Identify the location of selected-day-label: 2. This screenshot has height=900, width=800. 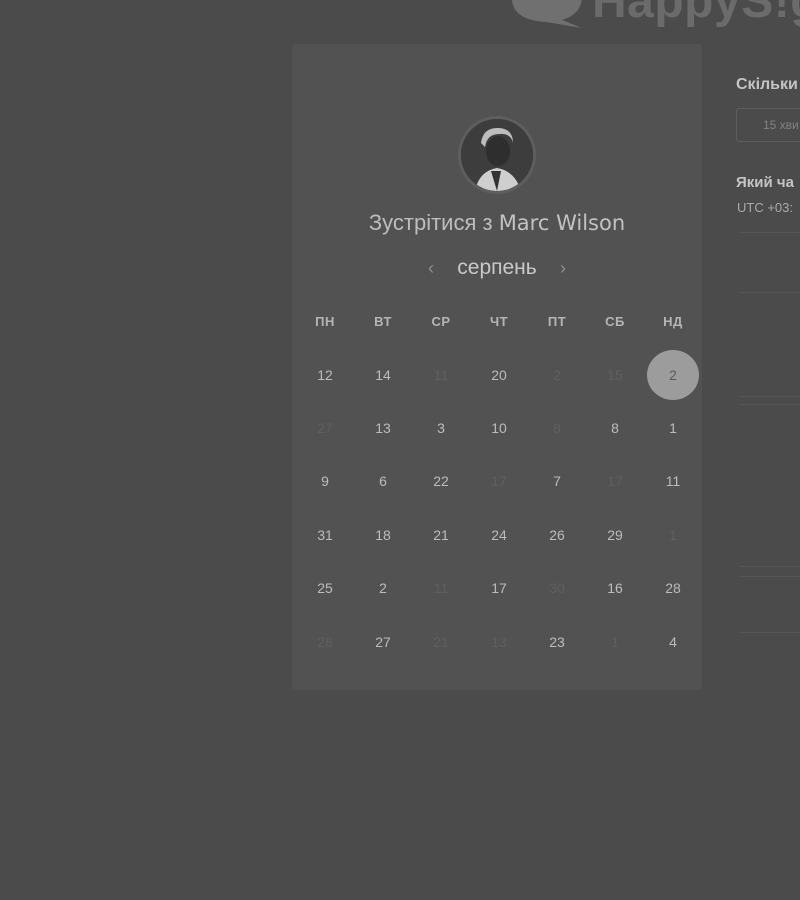
(673, 374).